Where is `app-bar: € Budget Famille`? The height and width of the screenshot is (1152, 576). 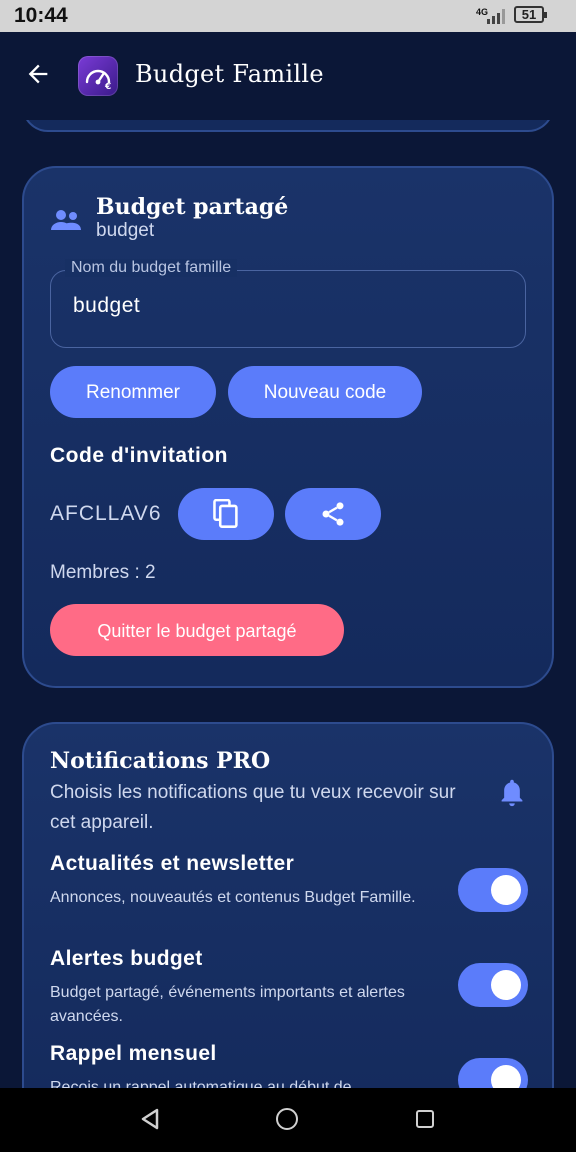 app-bar: € Budget Famille is located at coordinates (288, 76).